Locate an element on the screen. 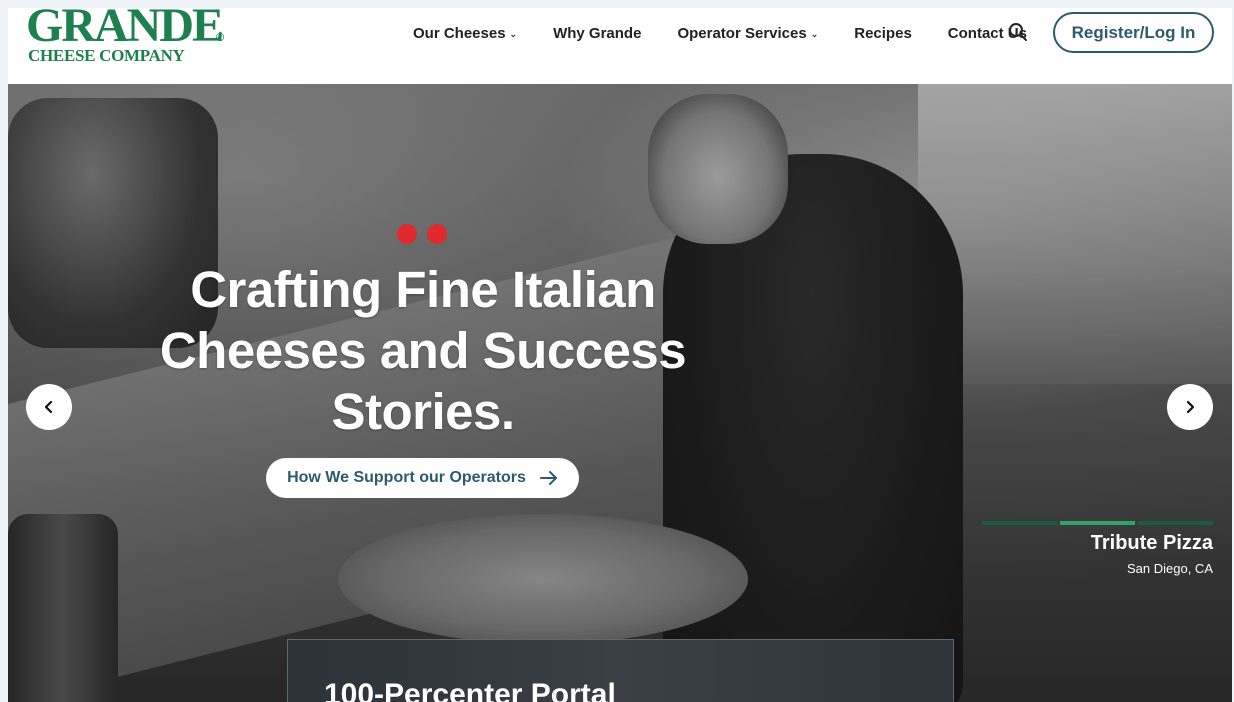 The image size is (1234, 702). nav-item-label: Our Cheeses is located at coordinates (459, 33).